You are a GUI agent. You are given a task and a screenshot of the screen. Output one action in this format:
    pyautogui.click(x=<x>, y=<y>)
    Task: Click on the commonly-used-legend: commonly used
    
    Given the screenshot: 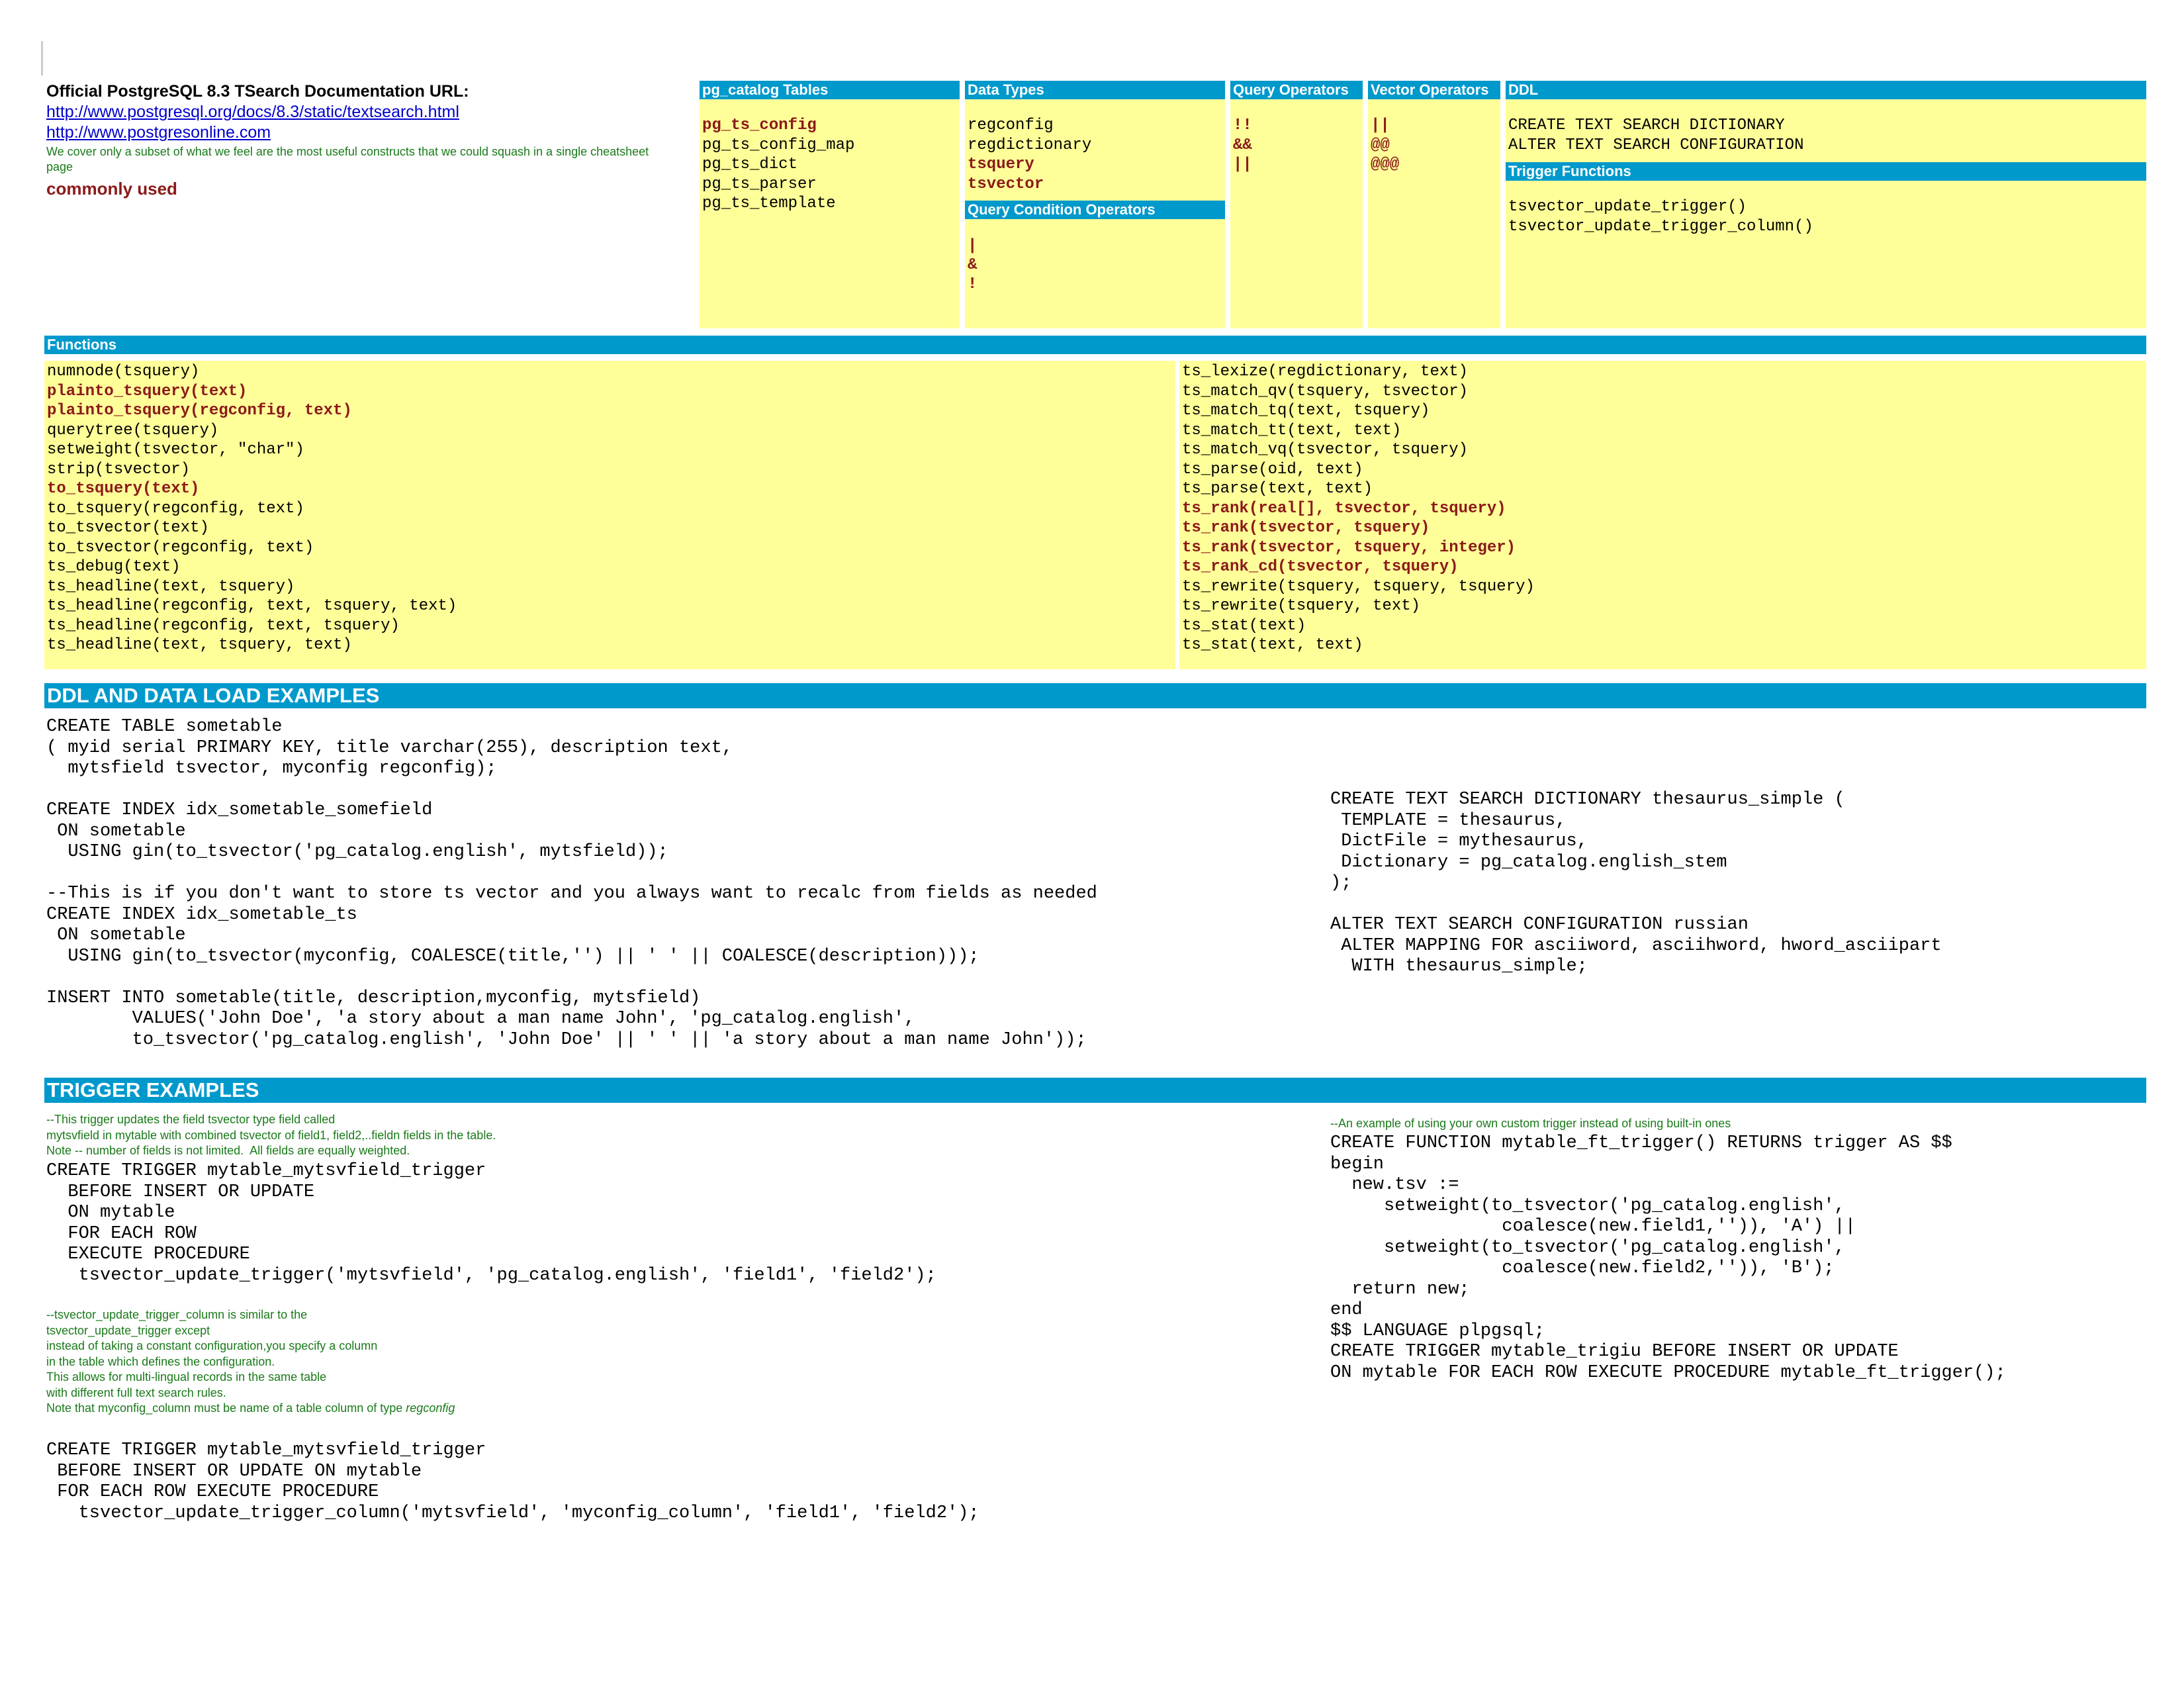 What is the action you would take?
    pyautogui.click(x=111, y=189)
    